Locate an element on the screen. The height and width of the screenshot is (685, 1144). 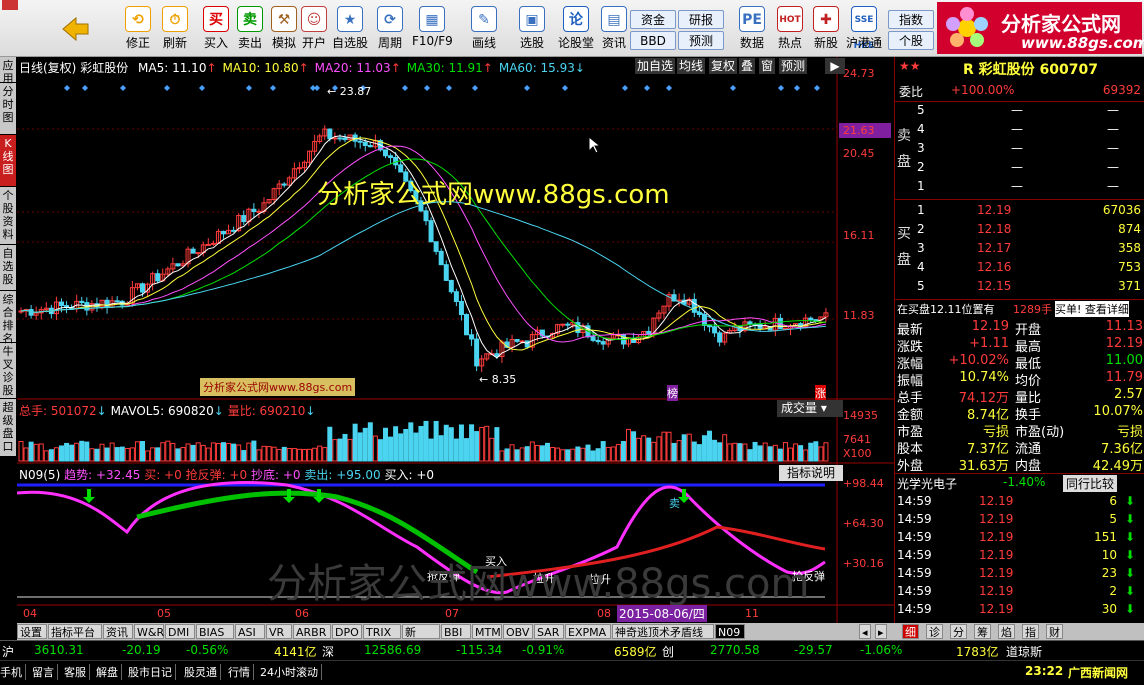
chart-btn-0: 加自选 is located at coordinates (655, 66).